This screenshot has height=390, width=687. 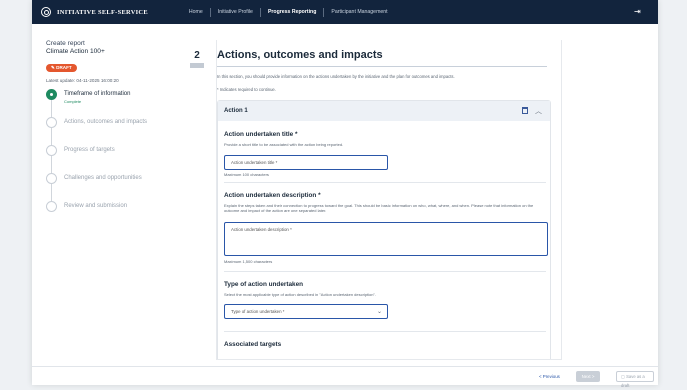 I want to click on targets-field-label: Associated targets, so click(x=253, y=344).